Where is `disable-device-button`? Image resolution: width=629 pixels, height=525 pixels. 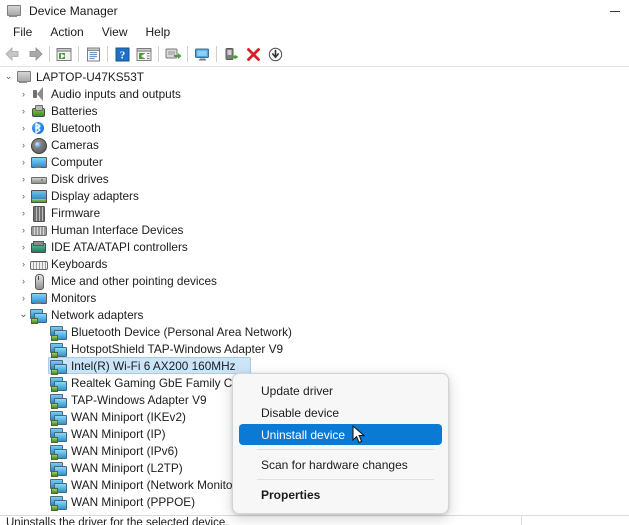
disable-device-button is located at coordinates (275, 54).